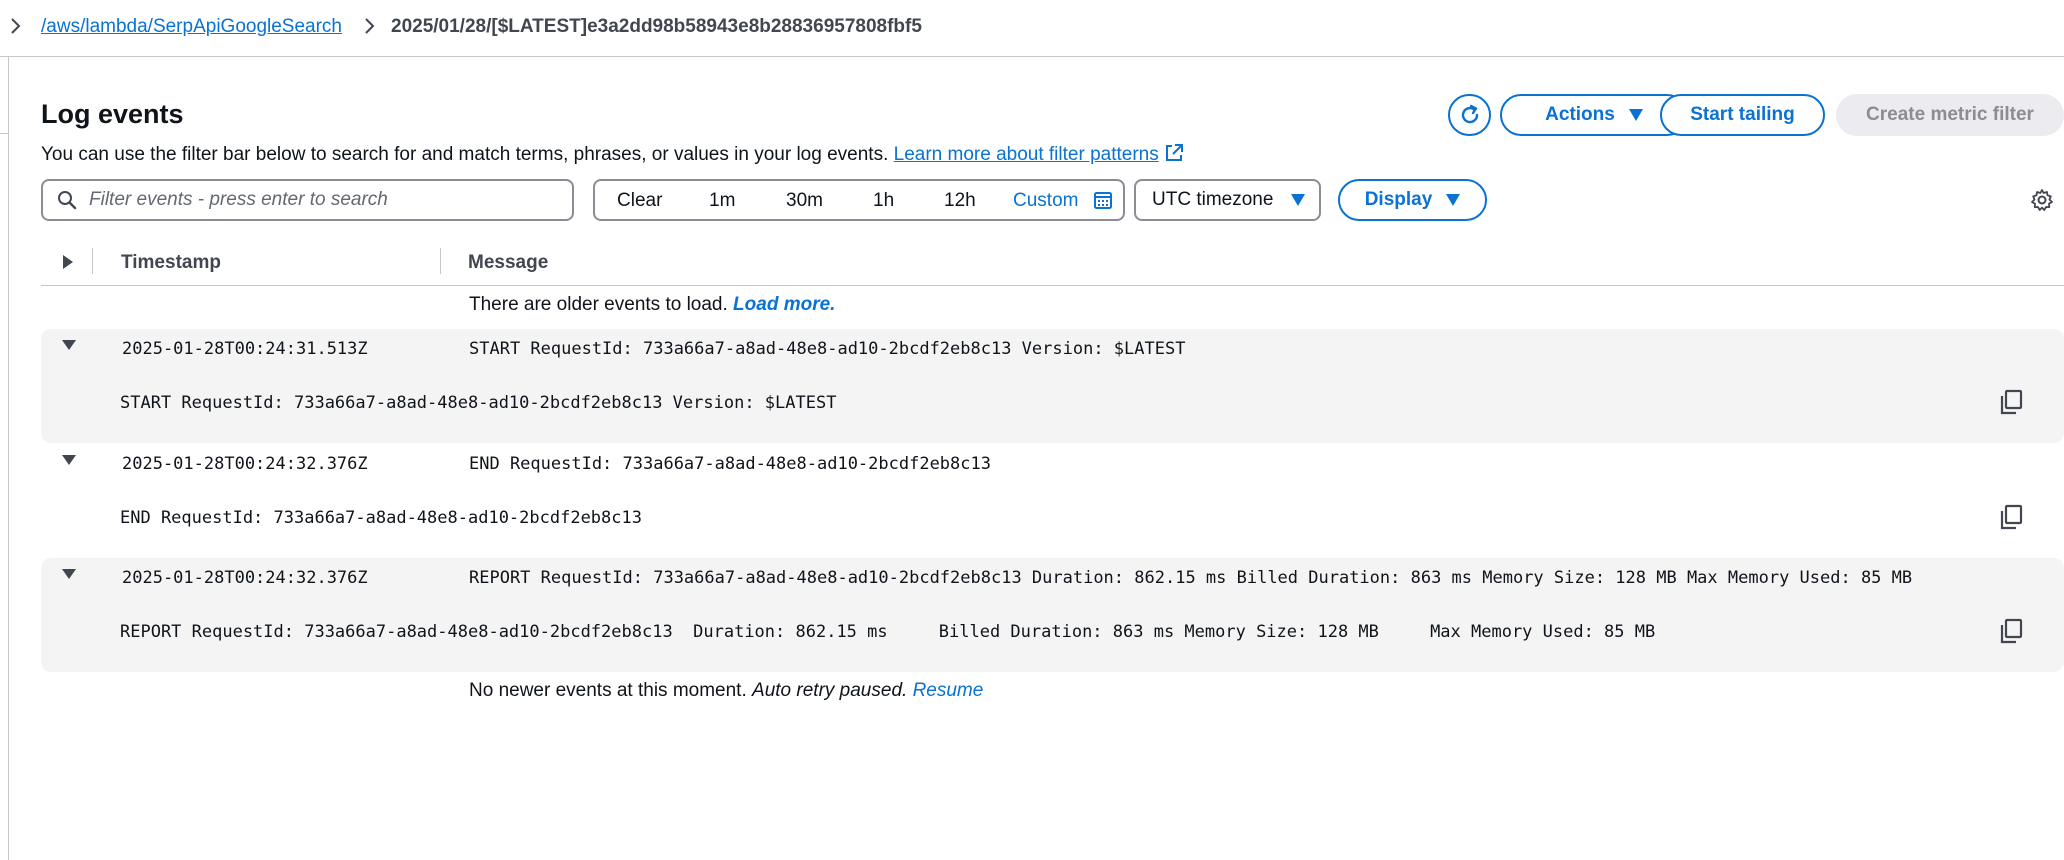 This screenshot has width=2064, height=860. Describe the element at coordinates (4, 133) in the screenshot. I see `panel-divider-tick` at that location.